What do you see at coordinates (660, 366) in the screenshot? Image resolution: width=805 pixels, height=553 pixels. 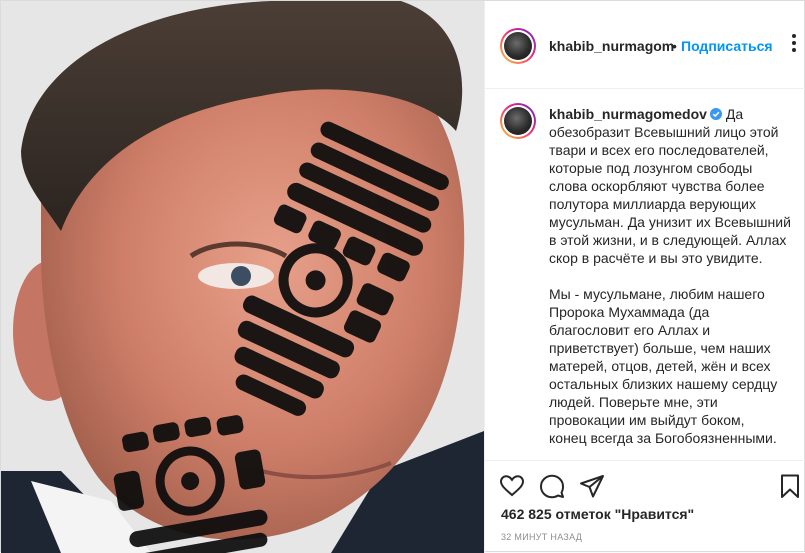 I see `caption-line: матерей, отцов, детей, жён и всех` at bounding box center [660, 366].